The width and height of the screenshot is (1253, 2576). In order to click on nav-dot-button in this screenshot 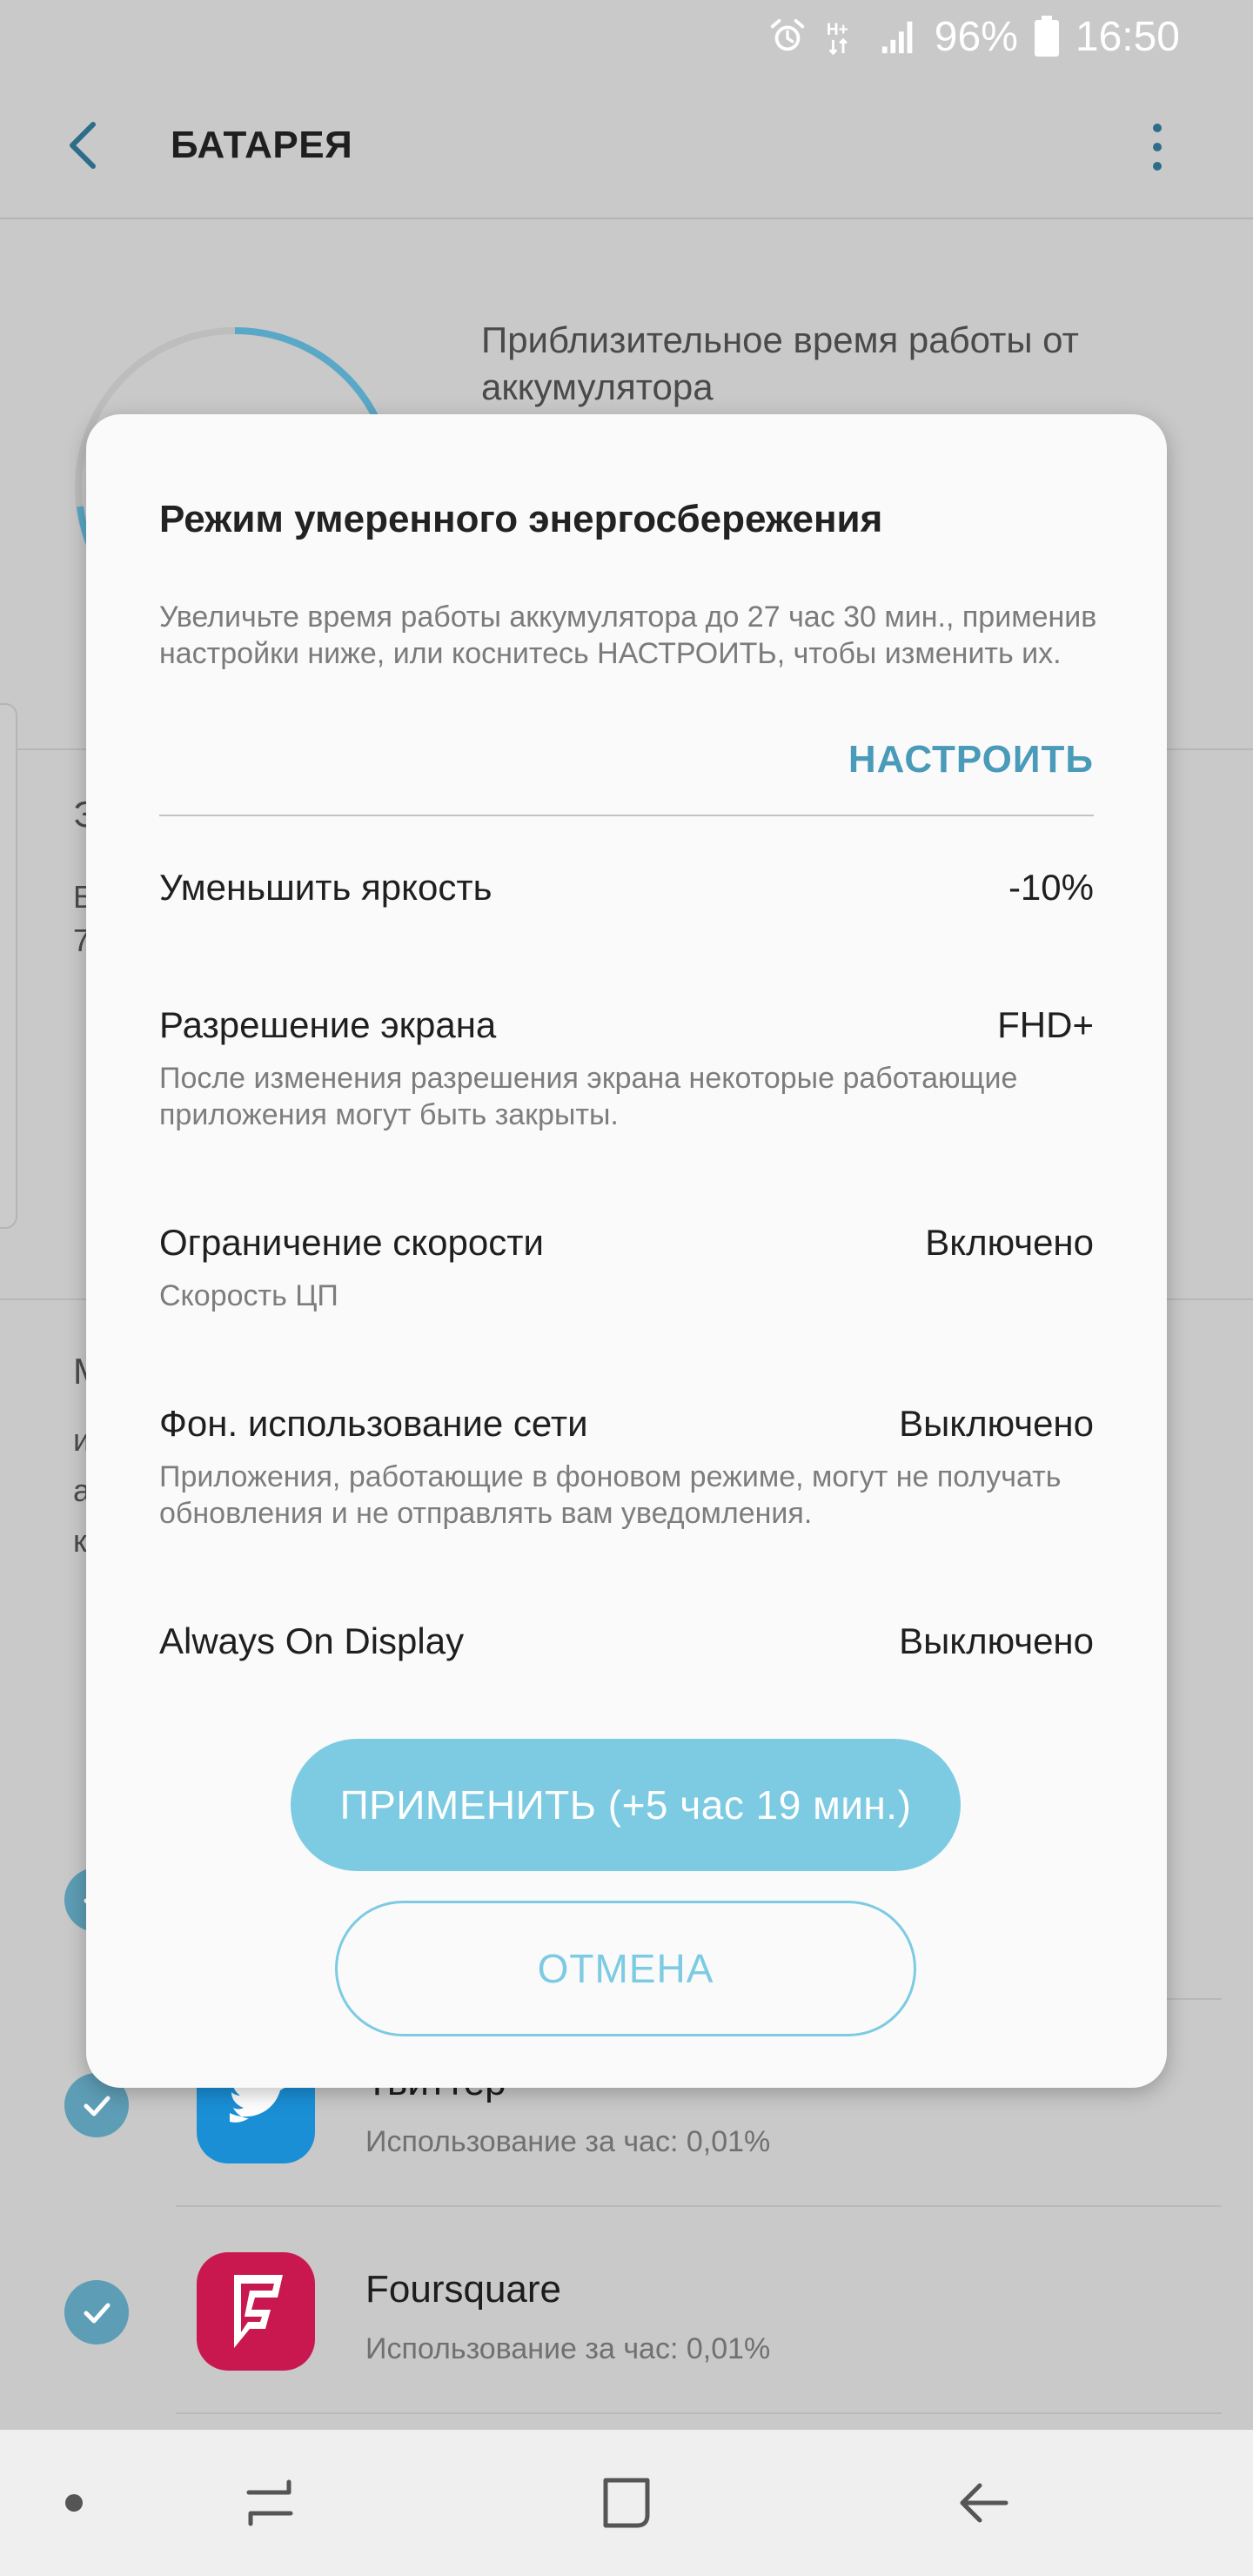, I will do `click(74, 2503)`.